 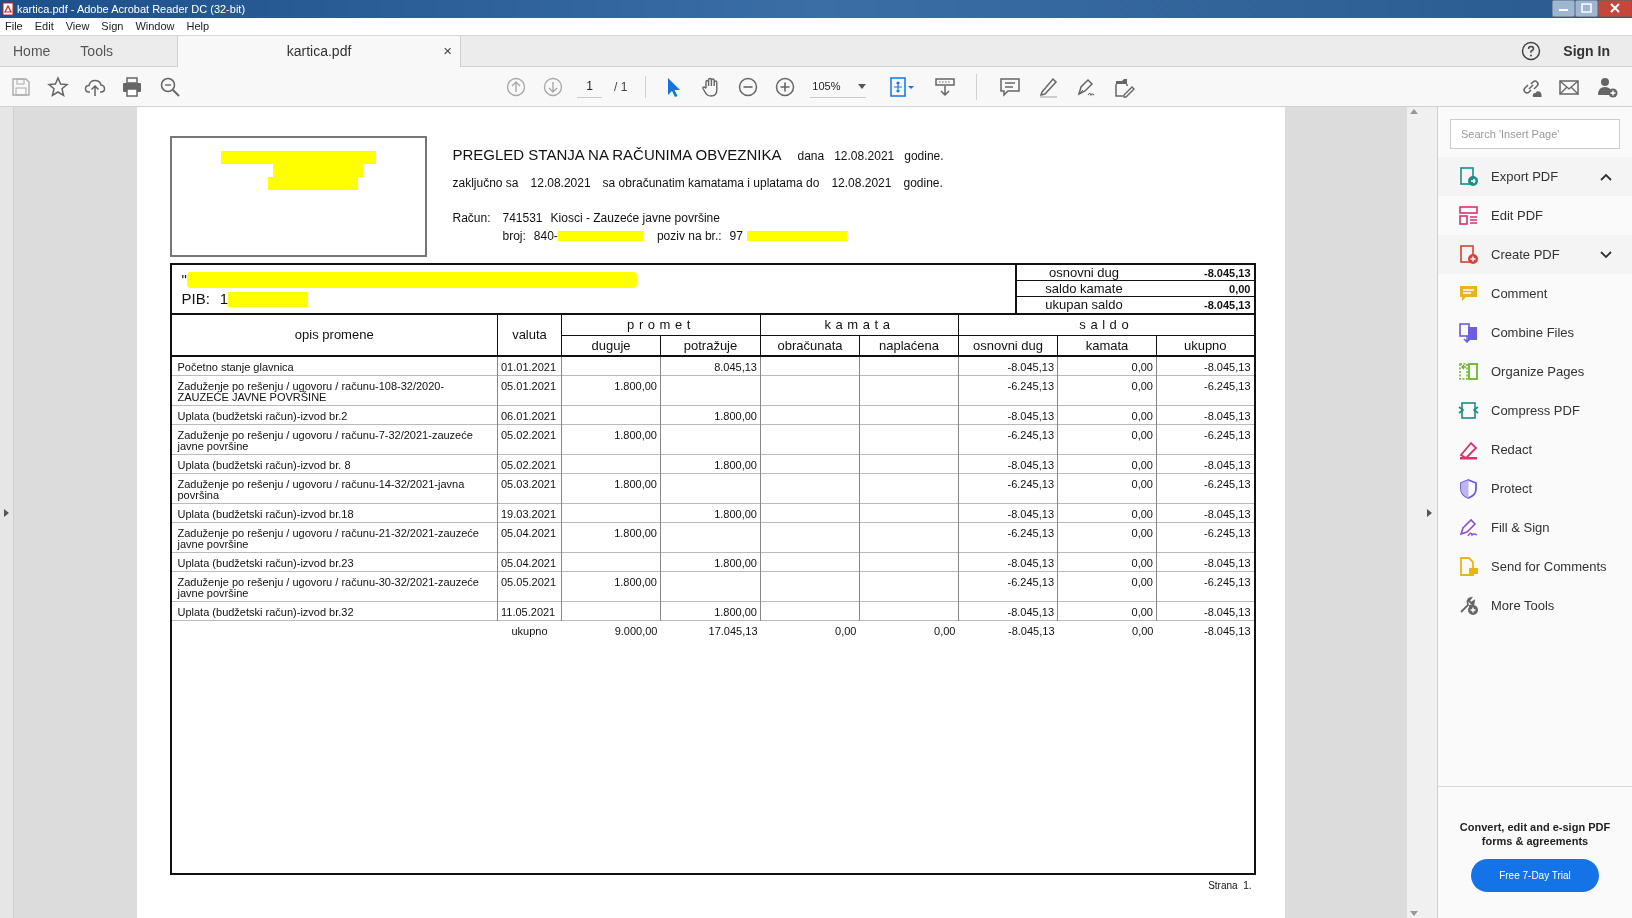 I want to click on total-cell: -8.045,13, so click(x=1205, y=630).